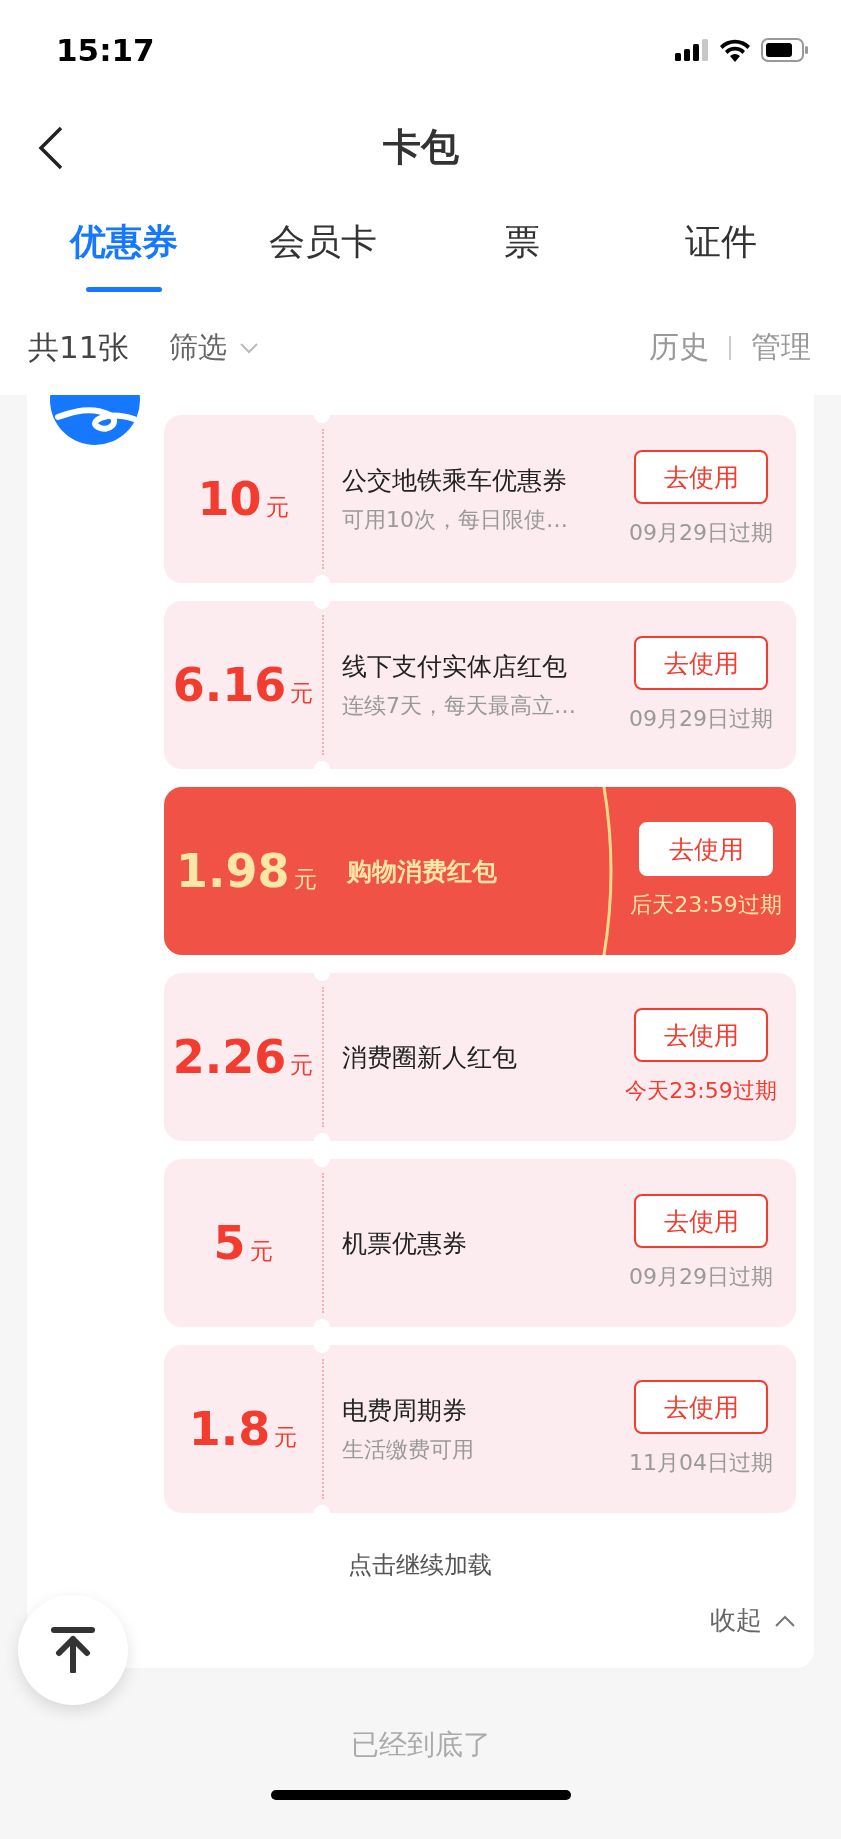 This screenshot has height=1839, width=841. What do you see at coordinates (243, 1243) in the screenshot?
I see `coupon-amount: 5 元` at bounding box center [243, 1243].